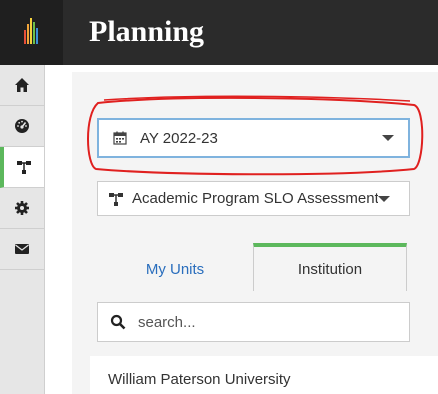 Image resolution: width=438 pixels, height=394 pixels. I want to click on calendar-icon, so click(120, 138).